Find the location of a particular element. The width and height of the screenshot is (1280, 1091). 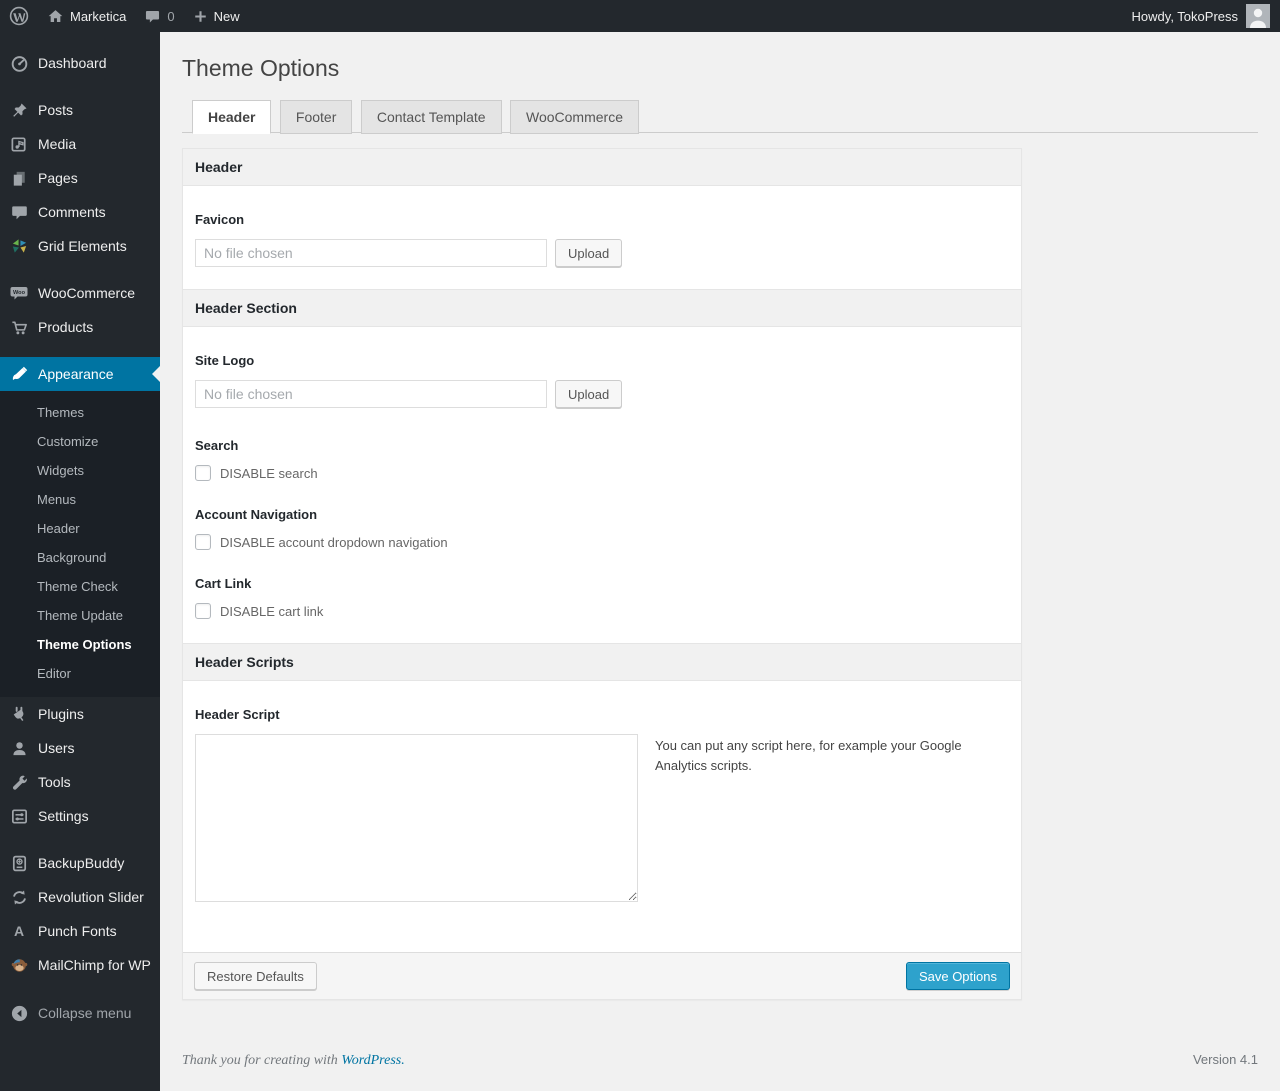

collapse-menu-button: Collapse menu is located at coordinates (80, 1013).